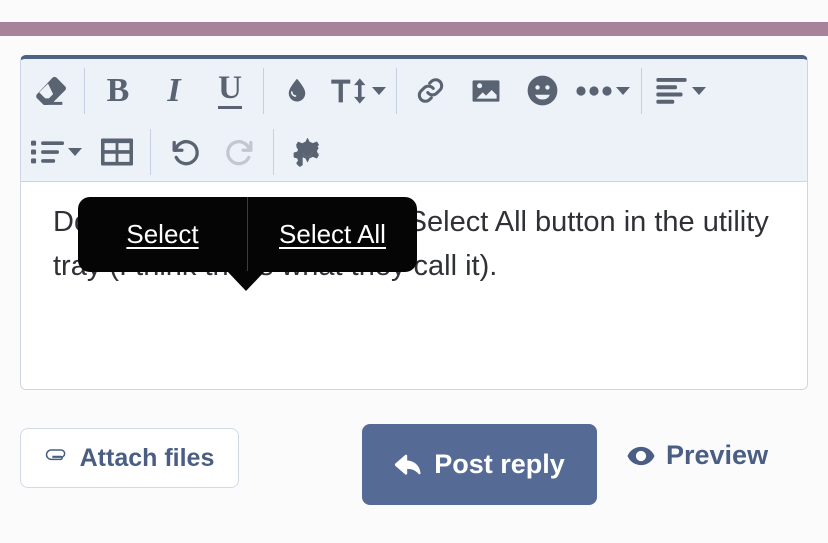 The height and width of the screenshot is (543, 828). I want to click on underline-button: U, so click(230, 91).